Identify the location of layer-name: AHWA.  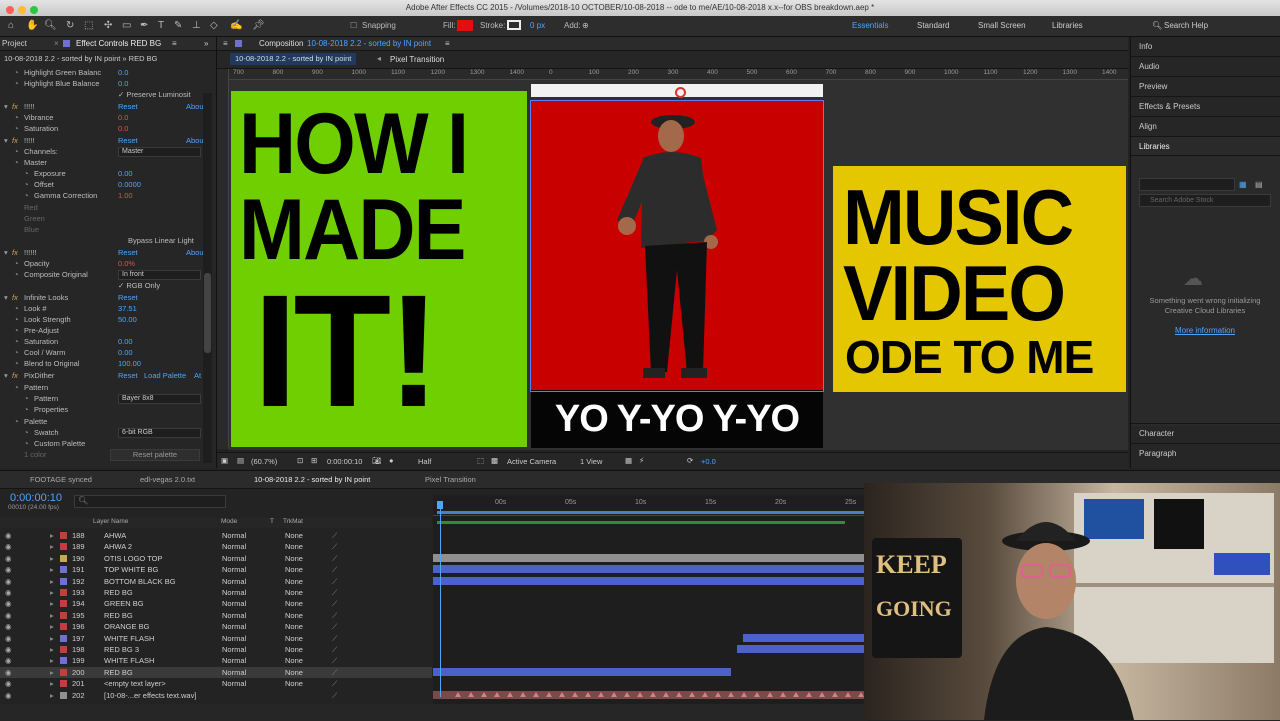
(115, 535).